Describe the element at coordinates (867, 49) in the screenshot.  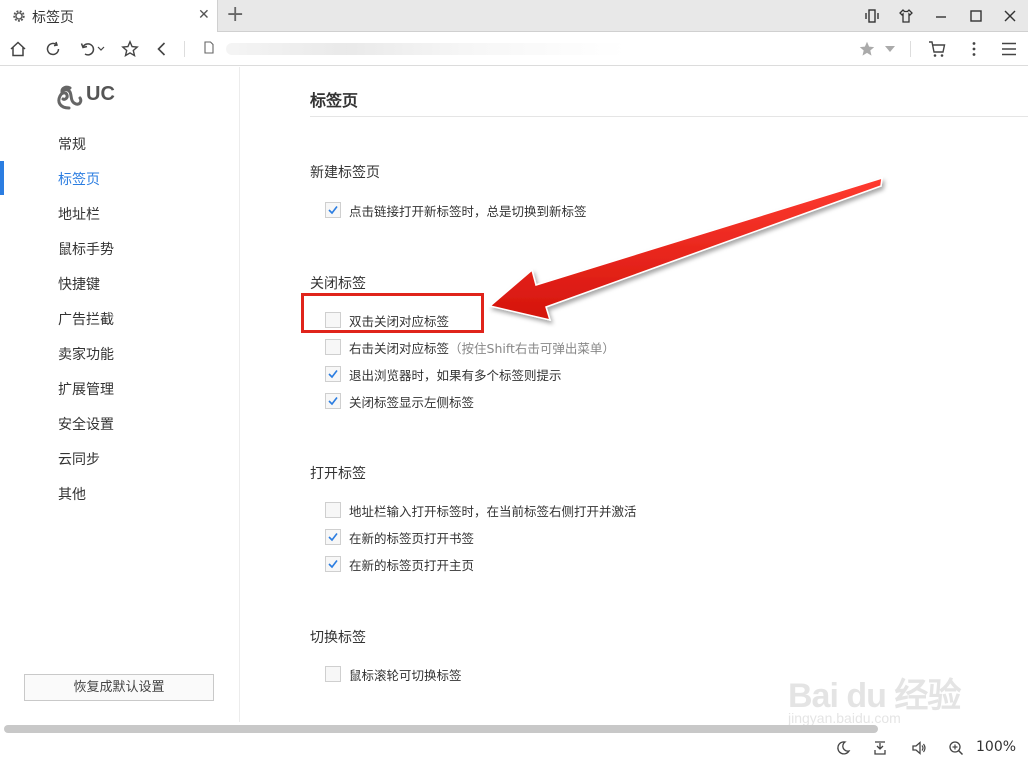
I see `bookmark-star-icon` at that location.